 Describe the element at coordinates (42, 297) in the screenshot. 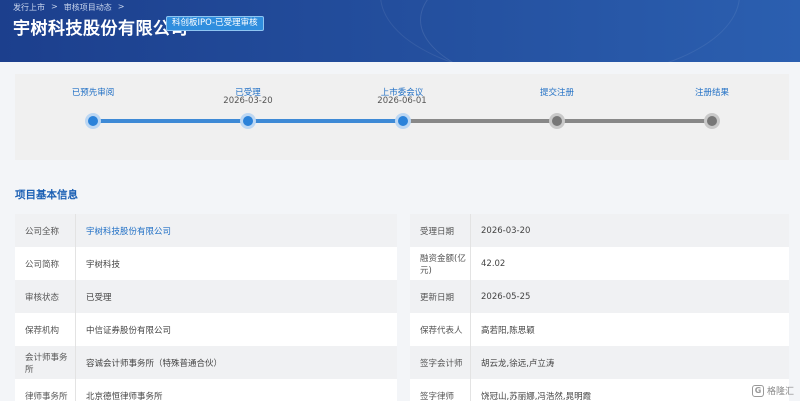

I see `info-label: 审核状态` at that location.